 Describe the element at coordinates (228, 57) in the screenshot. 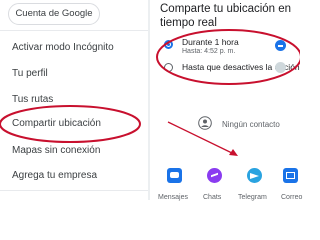

I see `highlight-ellipse-options` at that location.